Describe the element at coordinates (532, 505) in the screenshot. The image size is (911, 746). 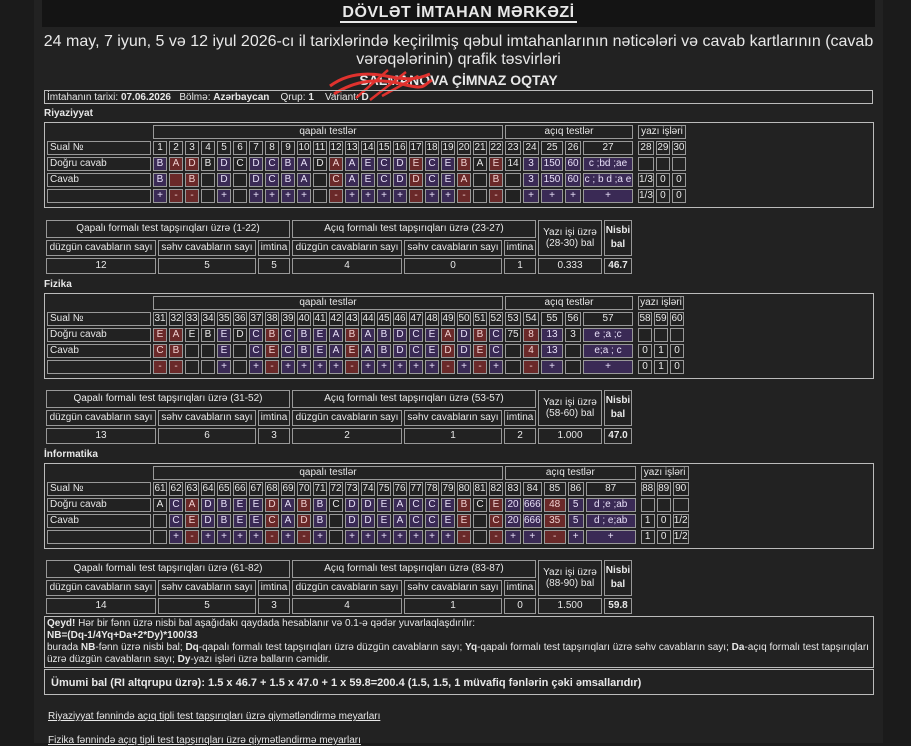
I see `correct-answer: 666` at that location.